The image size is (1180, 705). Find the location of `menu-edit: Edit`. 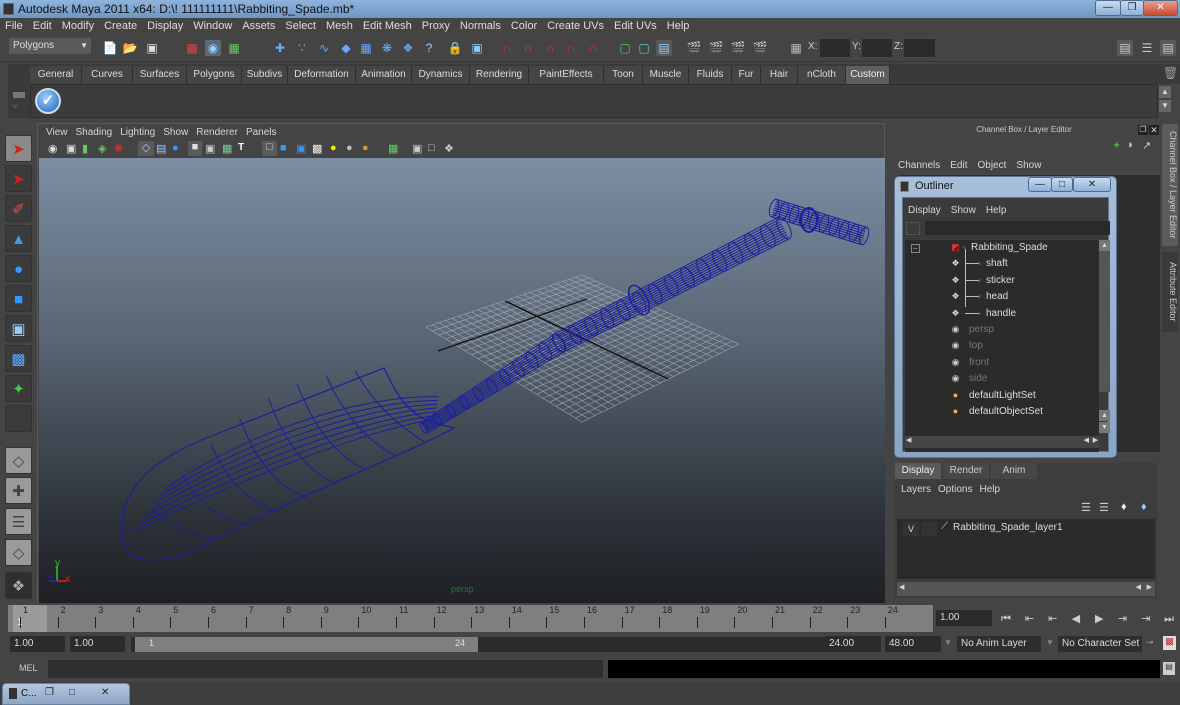

menu-edit: Edit is located at coordinates (42, 26).